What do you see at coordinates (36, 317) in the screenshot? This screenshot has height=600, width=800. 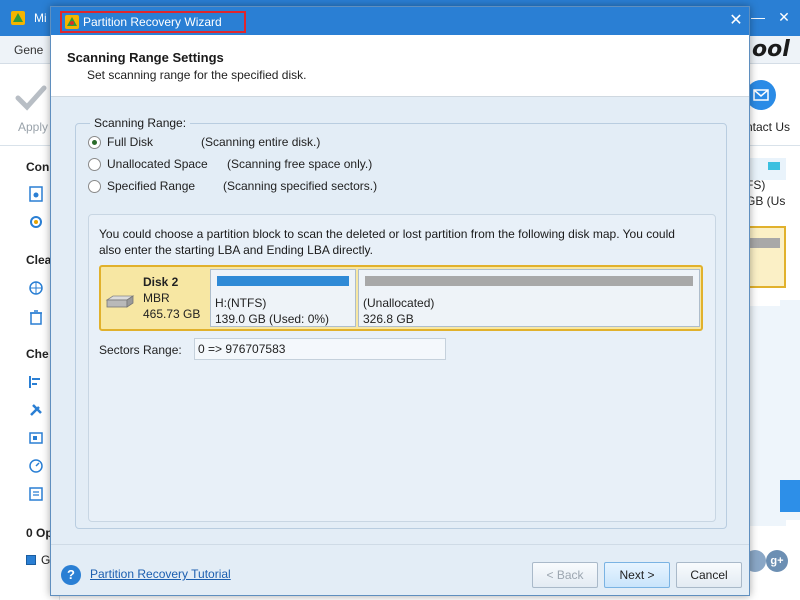 I see `trash-icon` at bounding box center [36, 317].